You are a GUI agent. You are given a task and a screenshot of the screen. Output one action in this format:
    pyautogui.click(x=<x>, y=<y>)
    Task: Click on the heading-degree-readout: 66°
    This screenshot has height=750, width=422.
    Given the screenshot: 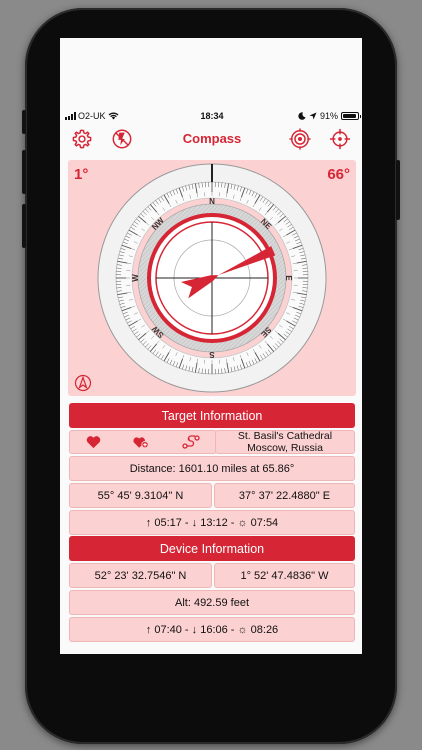 What is the action you would take?
    pyautogui.click(x=338, y=174)
    